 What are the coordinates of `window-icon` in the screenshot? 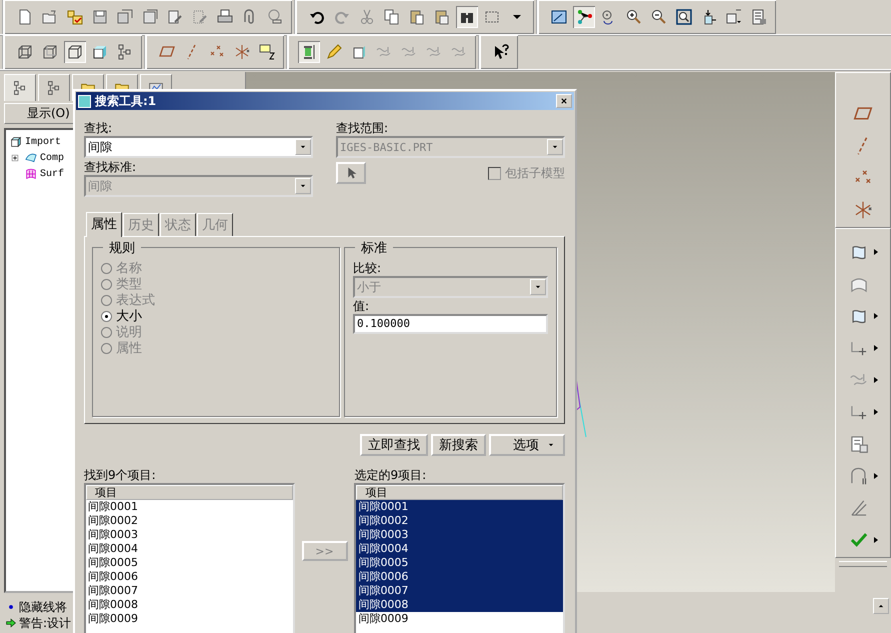 It's located at (84, 101).